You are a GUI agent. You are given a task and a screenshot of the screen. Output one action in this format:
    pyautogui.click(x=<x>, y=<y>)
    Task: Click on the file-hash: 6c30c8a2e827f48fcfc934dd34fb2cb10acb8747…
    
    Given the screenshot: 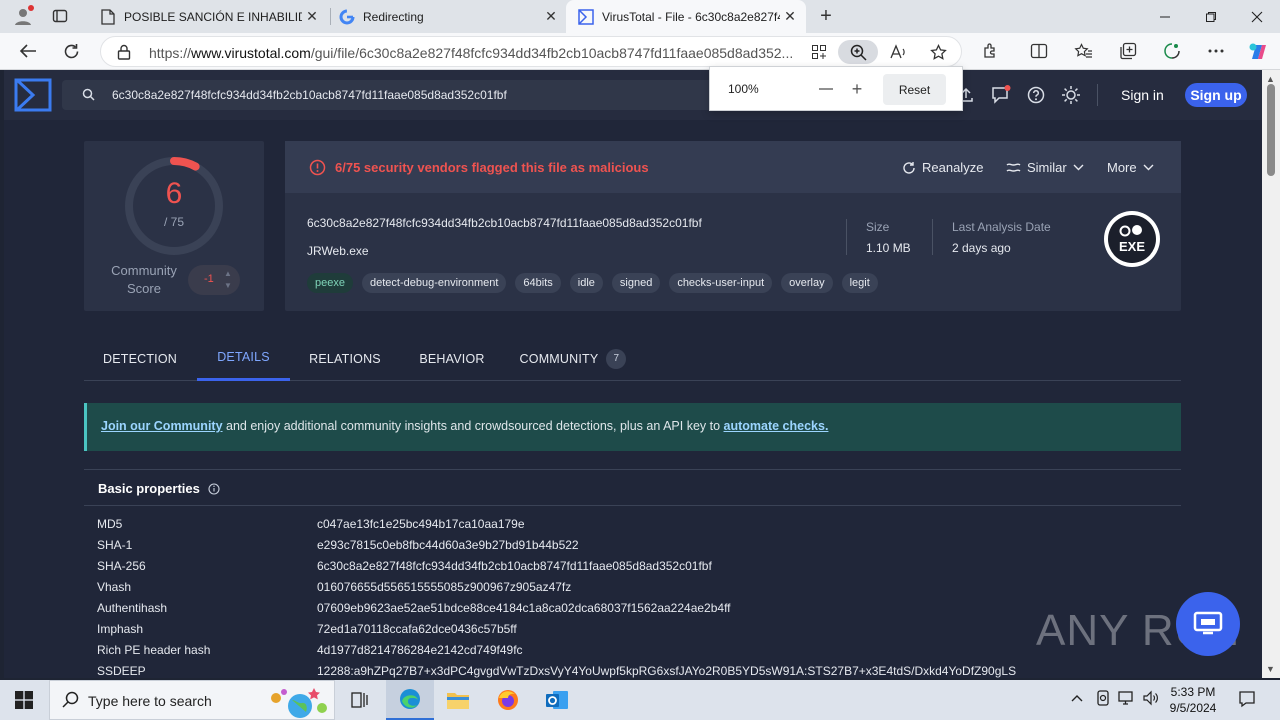 What is the action you would take?
    pyautogui.click(x=504, y=223)
    